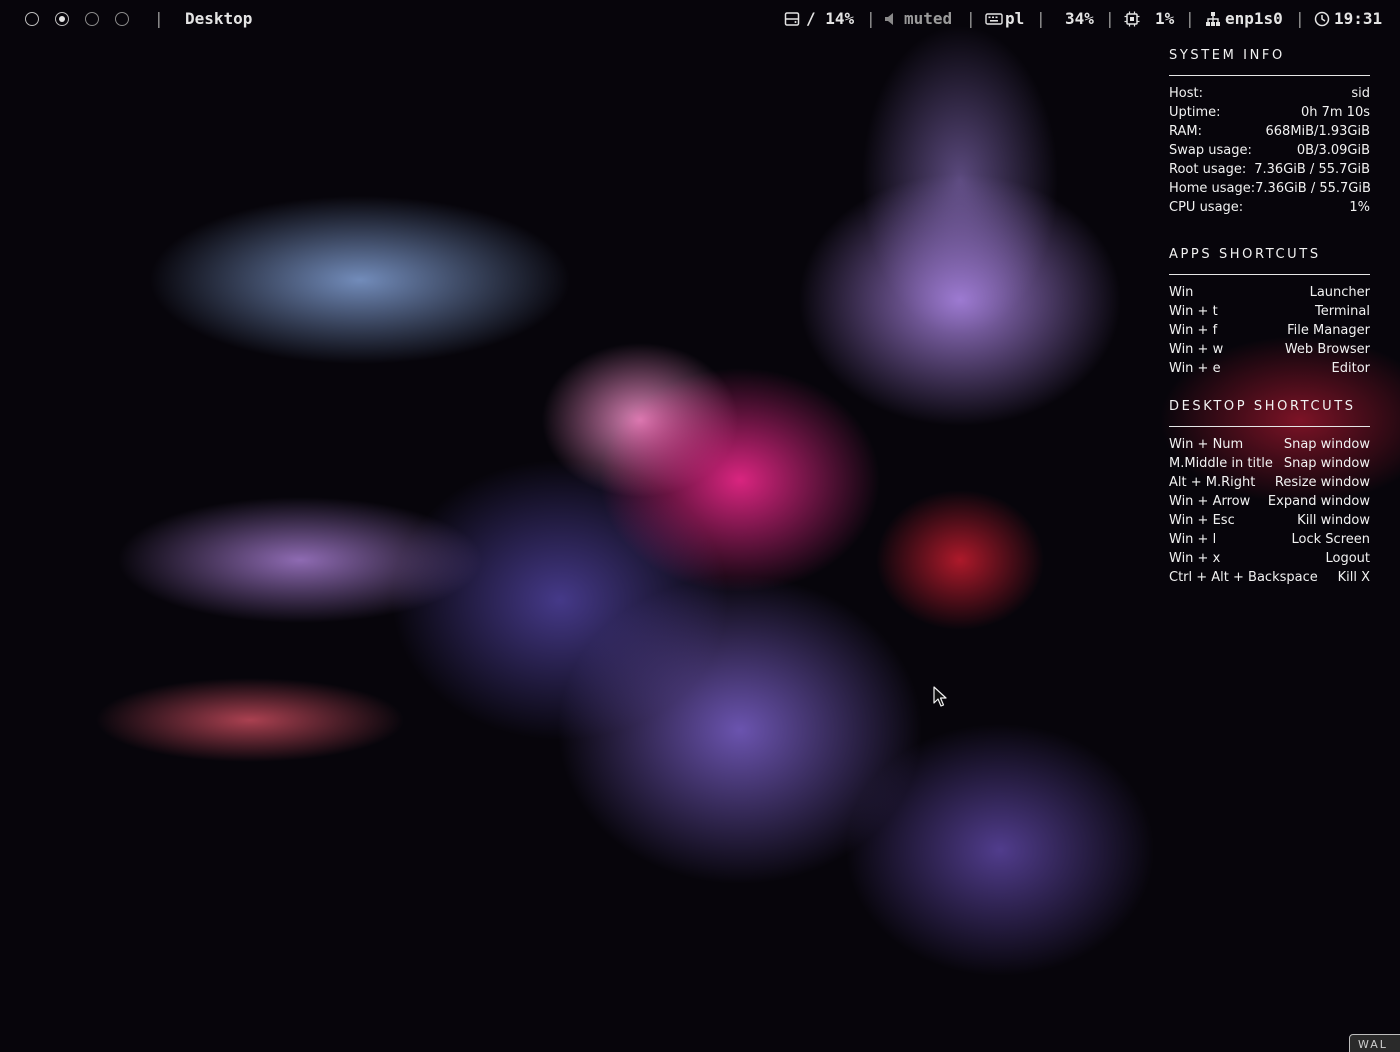 This screenshot has width=1400, height=1052. Describe the element at coordinates (1269, 444) in the screenshot. I see `info-row: Win + Num Snap window` at that location.